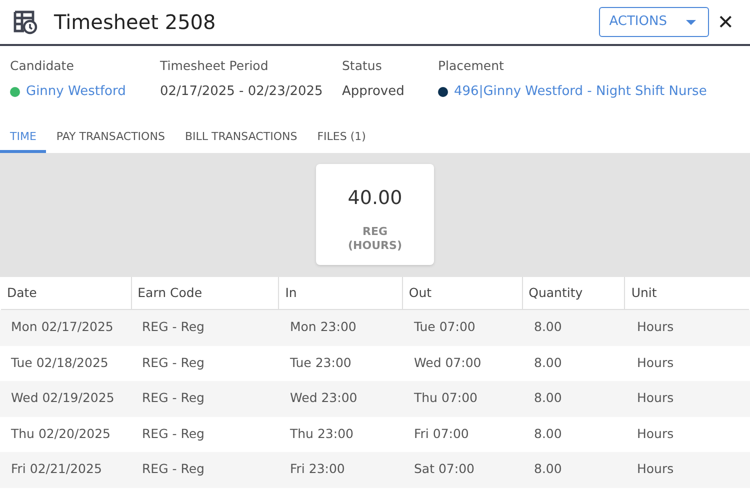  Describe the element at coordinates (441, 433) in the screenshot. I see `table-cell-text: Fri 07:00` at that location.